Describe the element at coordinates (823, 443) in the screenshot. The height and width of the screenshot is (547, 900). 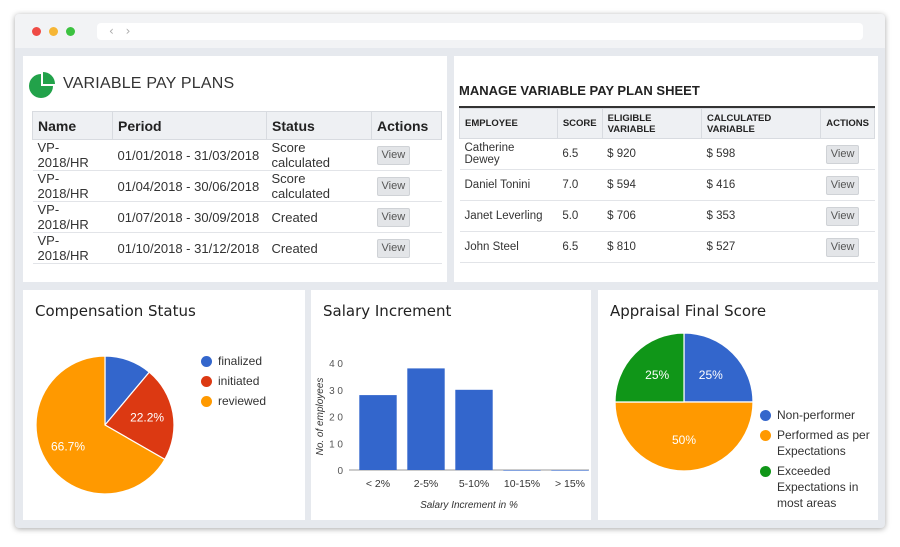
I see `legend-label: Performed as per Expectations` at that location.